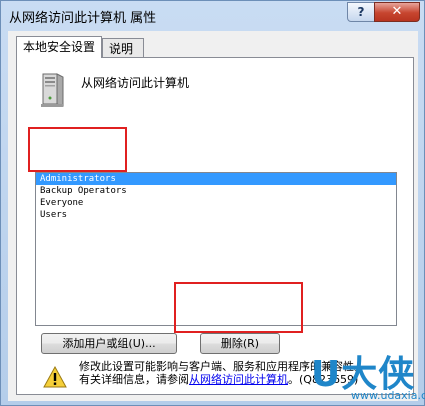  I want to click on window-title: 从网络访问此计算机 属性, so click(83, 18).